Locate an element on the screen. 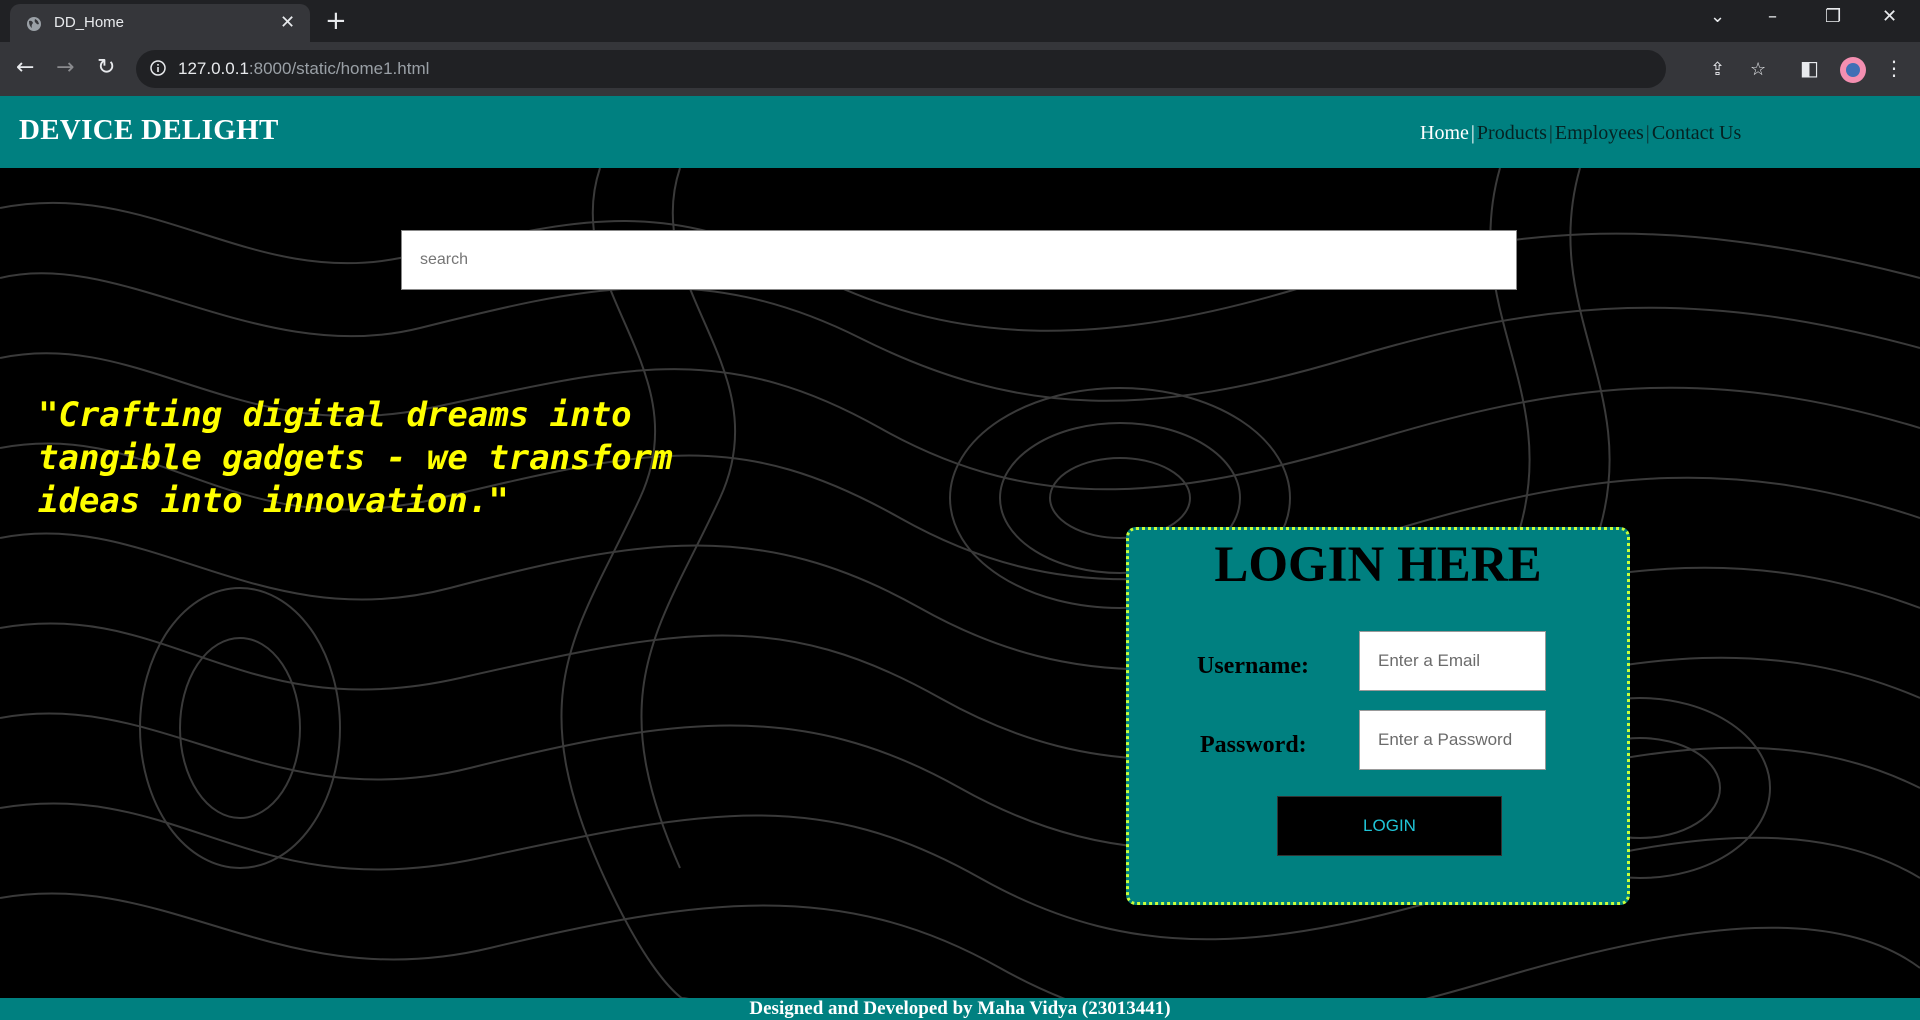 Image resolution: width=1920 pixels, height=1020 pixels. profile-avatar is located at coordinates (1853, 70).